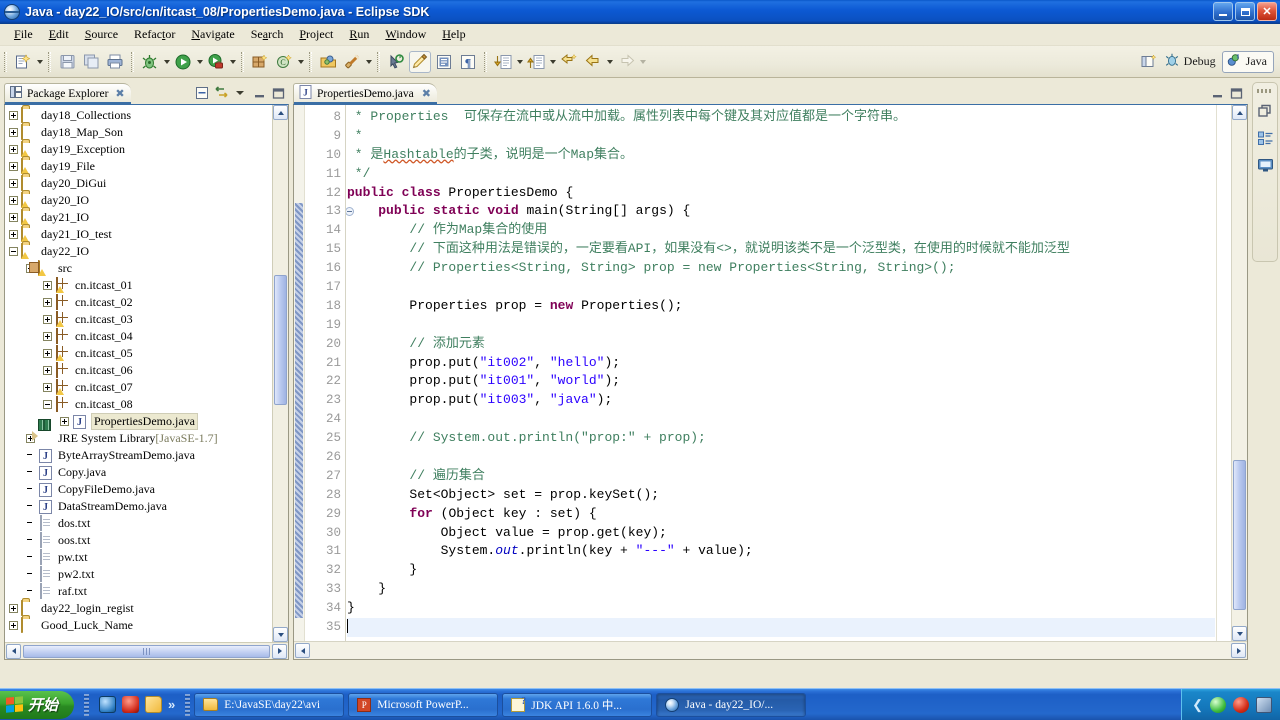  What do you see at coordinates (101, 34) in the screenshot?
I see `menu-source: Source` at bounding box center [101, 34].